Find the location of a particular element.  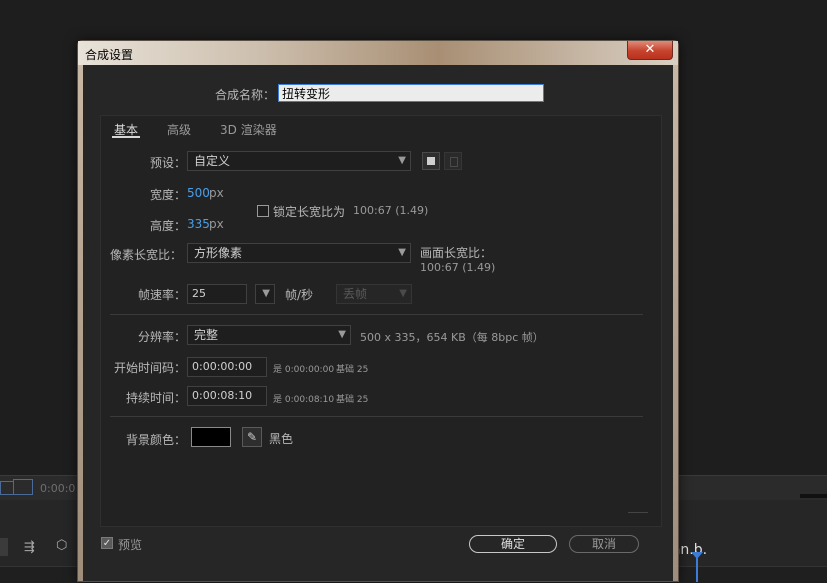

resolution-info: 500 x 335，654 KB（每 8bpc 帧） is located at coordinates (452, 337).